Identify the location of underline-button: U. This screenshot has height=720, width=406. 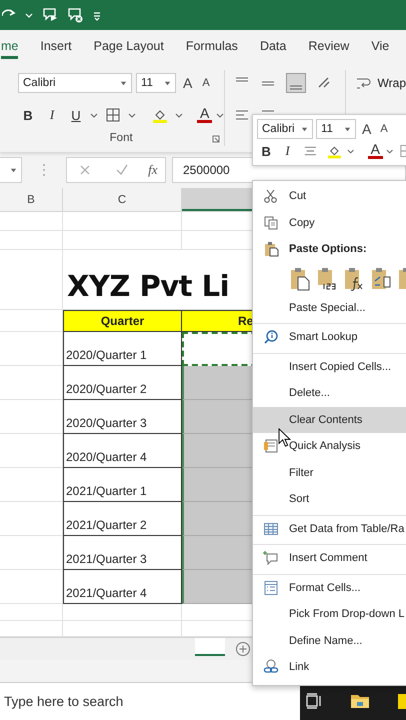
(76, 115).